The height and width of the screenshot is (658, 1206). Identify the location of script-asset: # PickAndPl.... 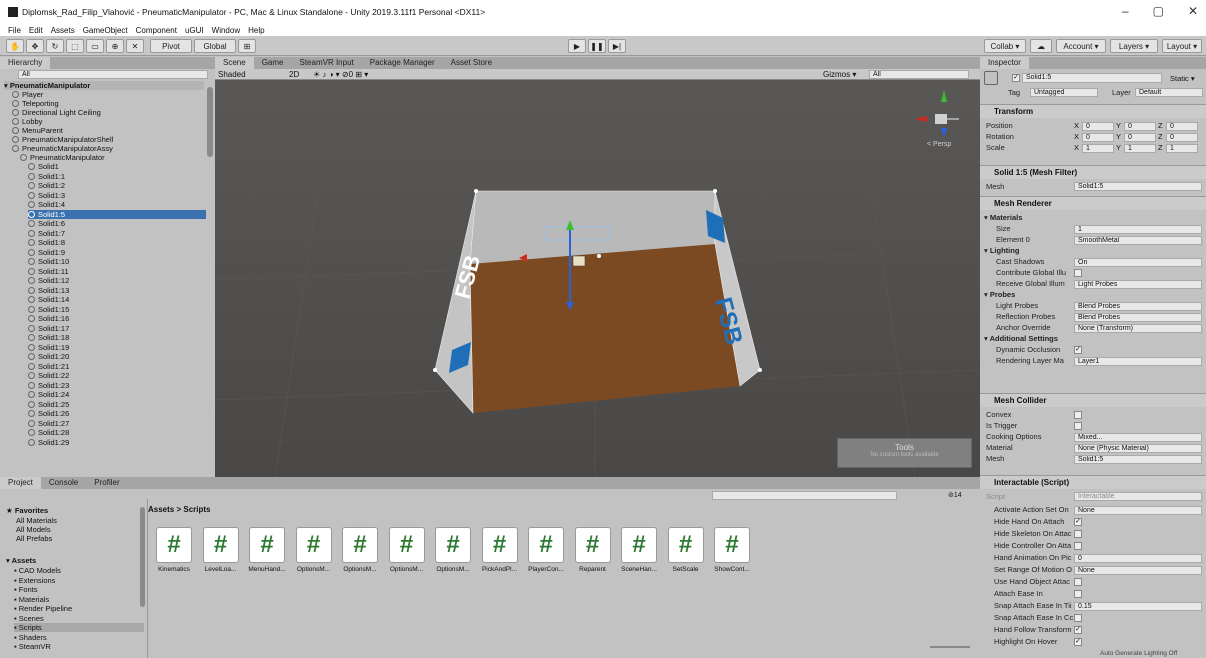
(500, 550).